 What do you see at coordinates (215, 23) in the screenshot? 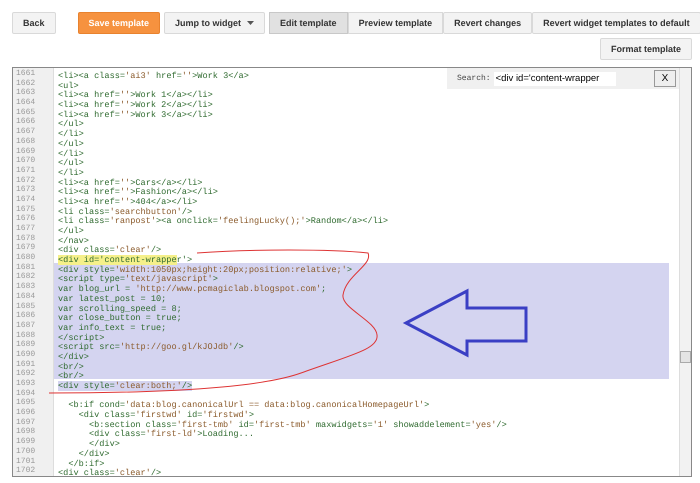
I see `dropdown-button: Jump to widget` at bounding box center [215, 23].